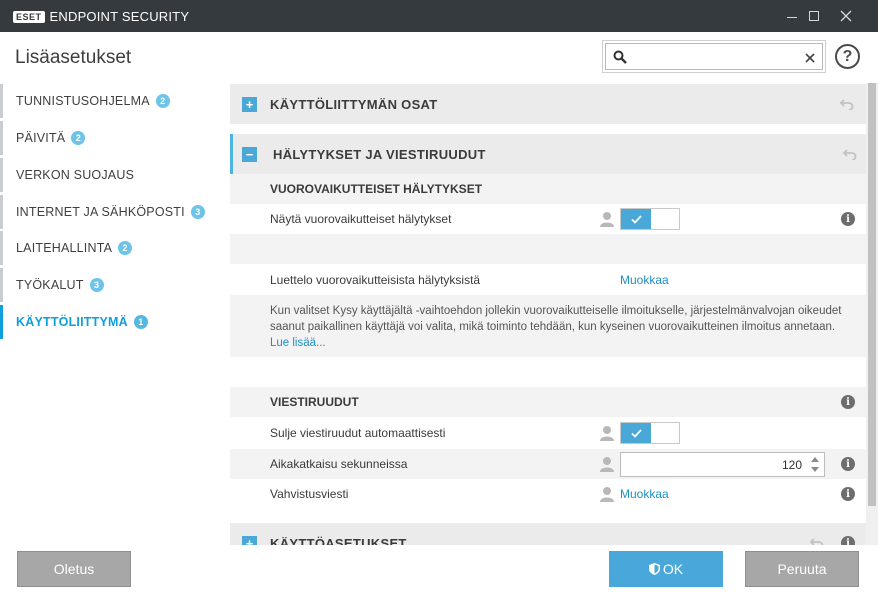 The image size is (878, 598). I want to click on show-interactive-alerts-row: Näytä vuorovaikutteiset hälytykset i, so click(548, 219).